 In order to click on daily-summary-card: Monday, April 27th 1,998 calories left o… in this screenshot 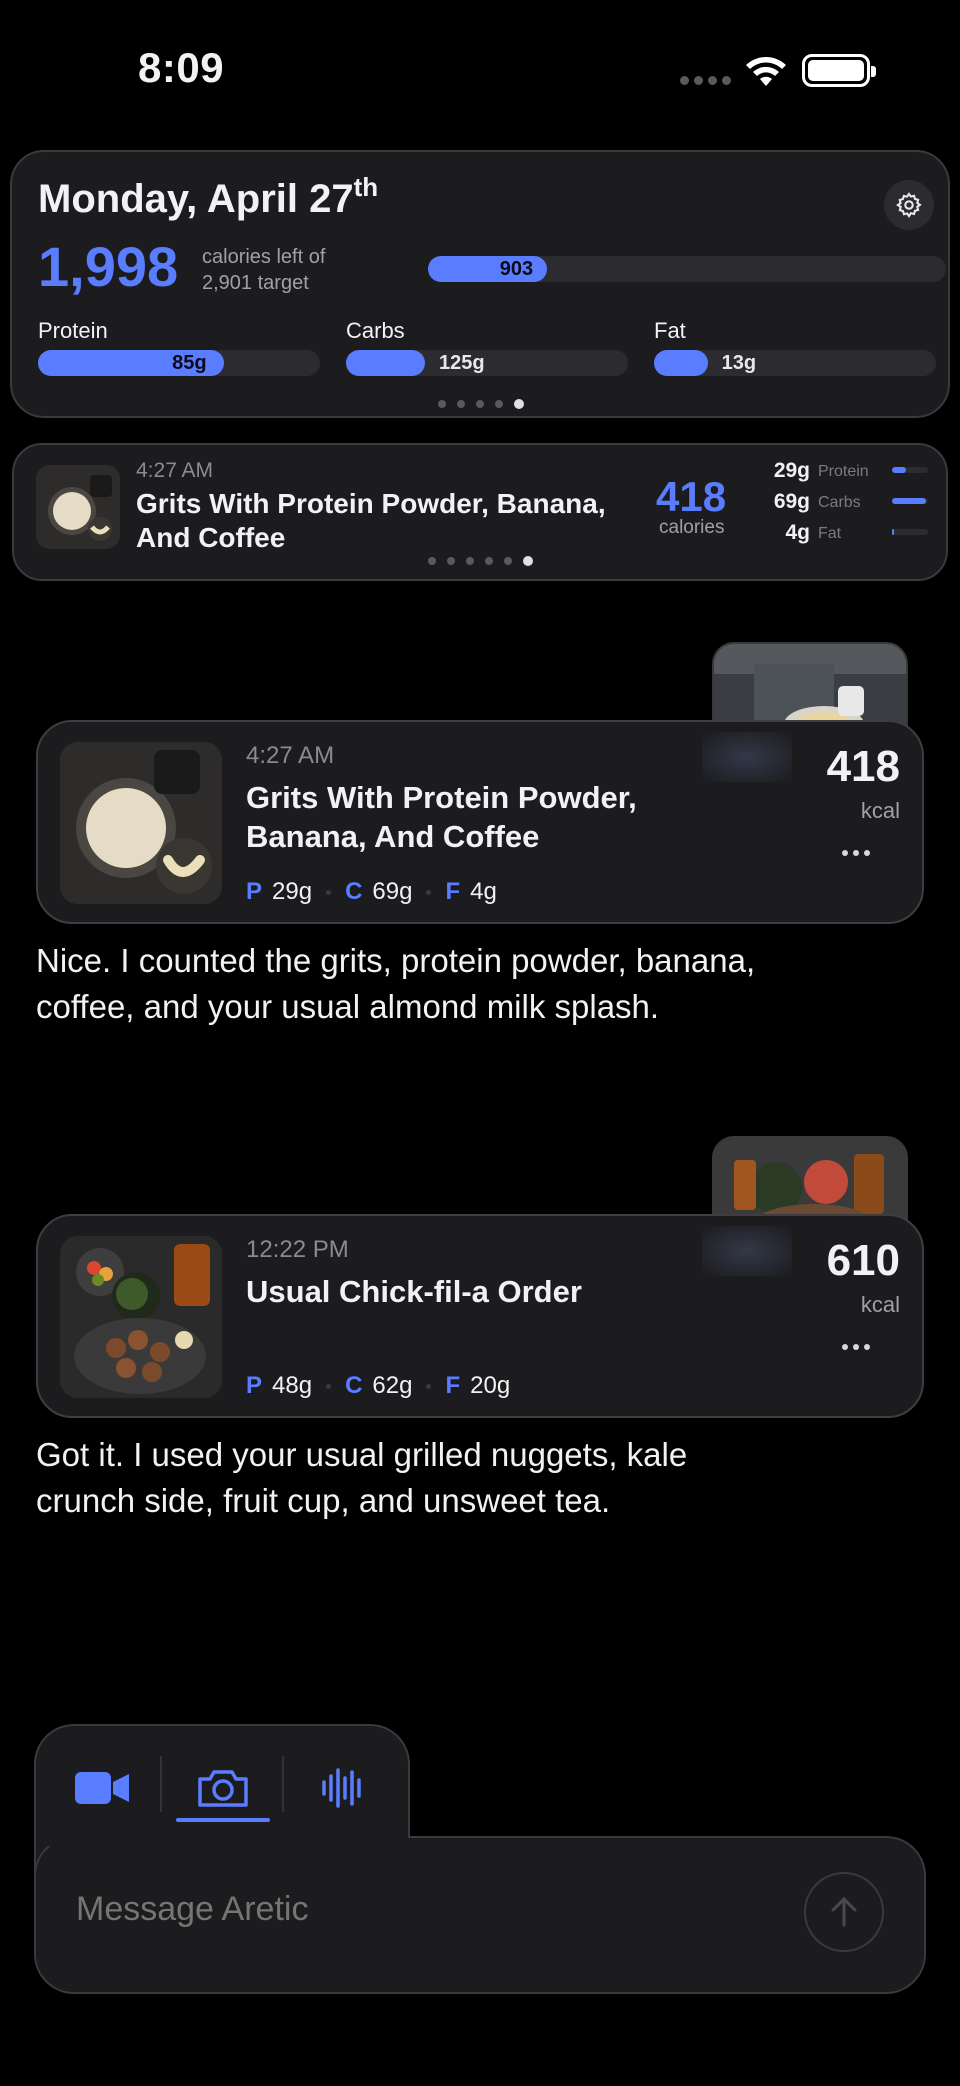, I will do `click(480, 284)`.